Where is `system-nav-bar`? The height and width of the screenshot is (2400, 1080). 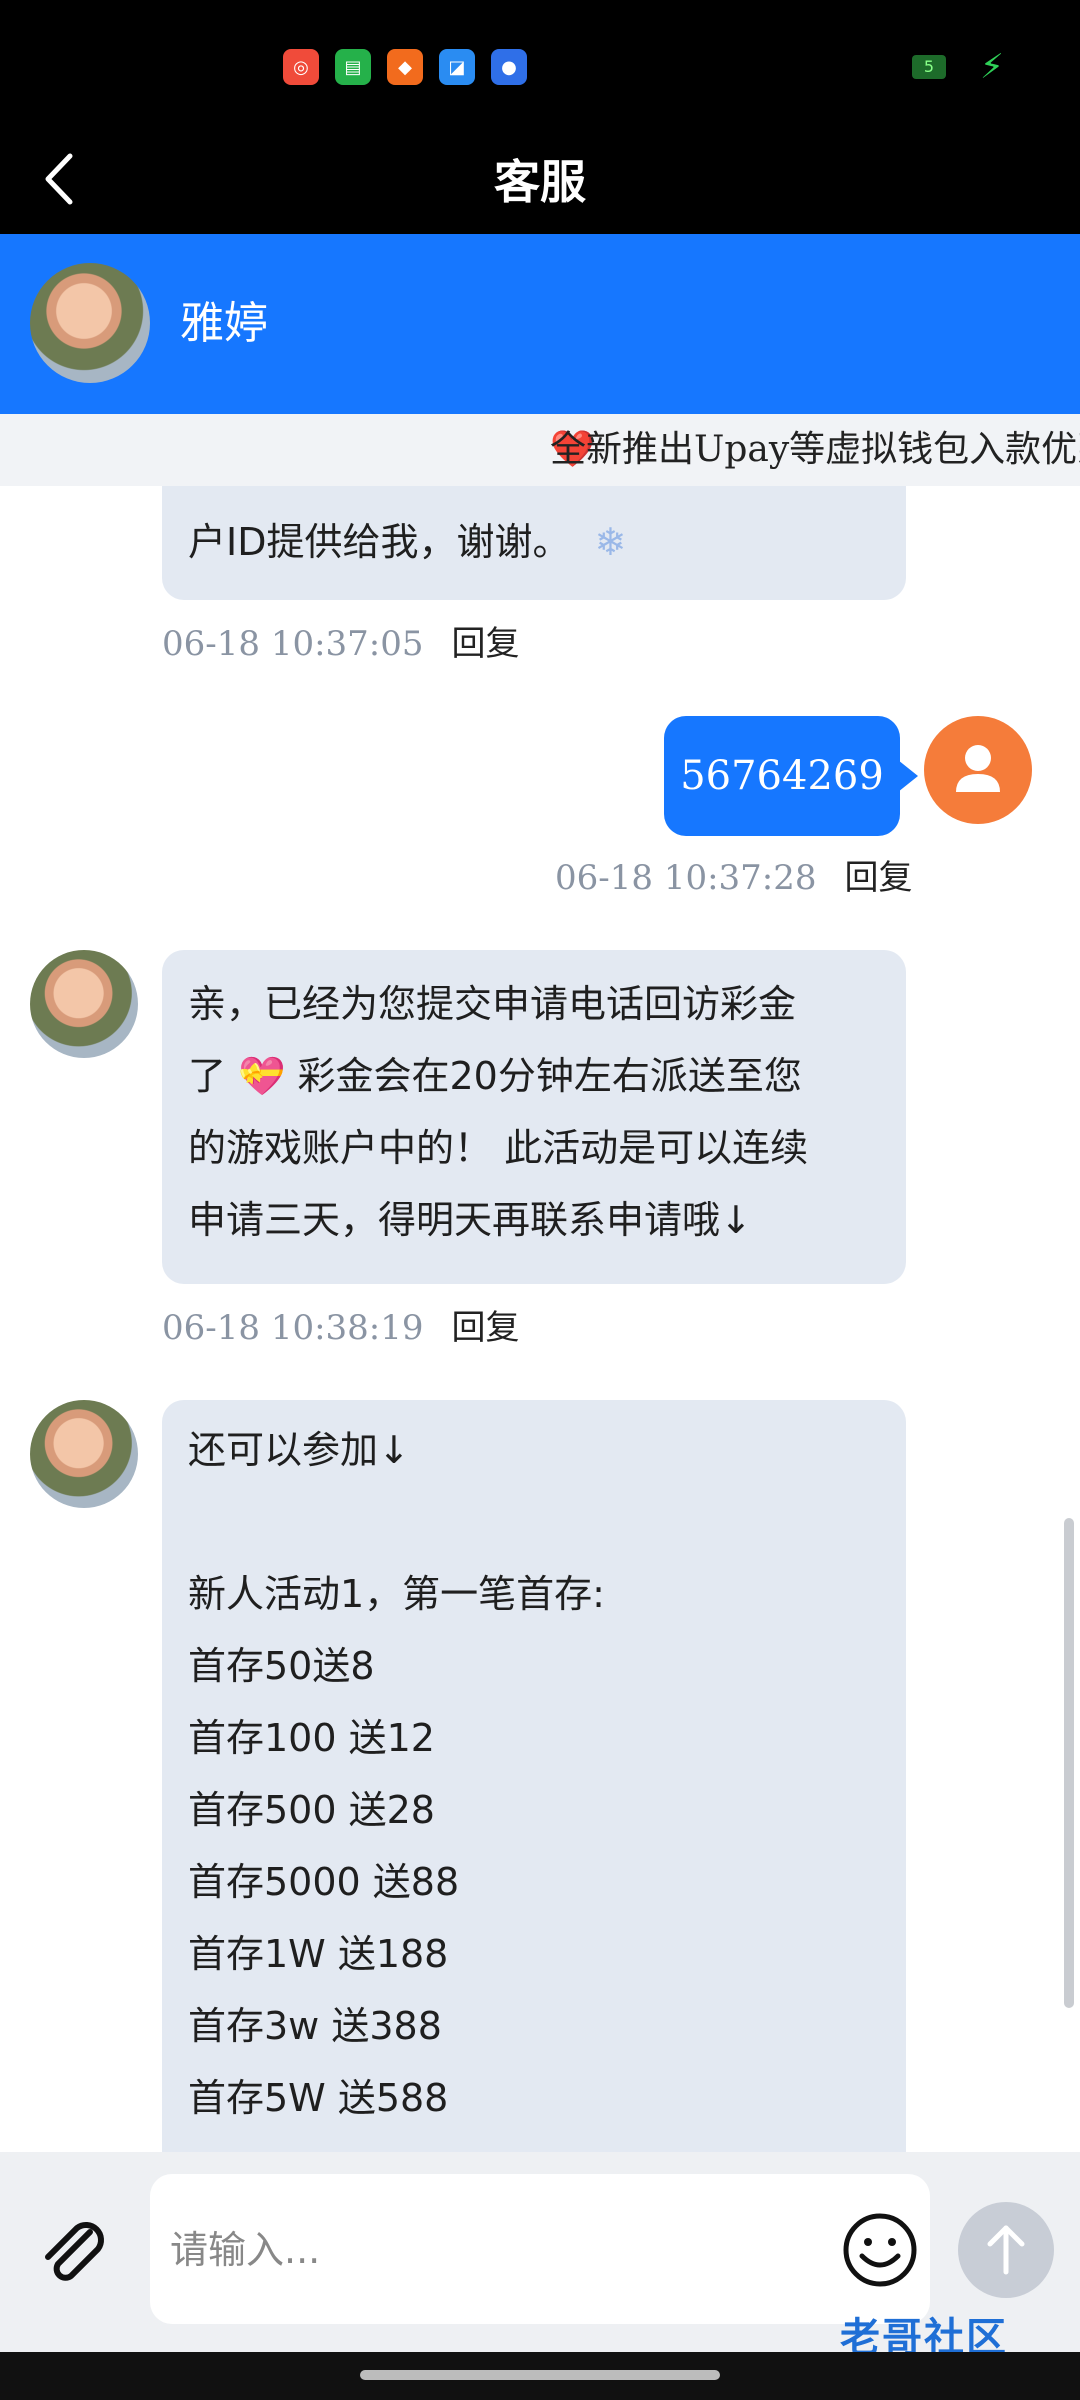
system-nav-bar is located at coordinates (540, 2376).